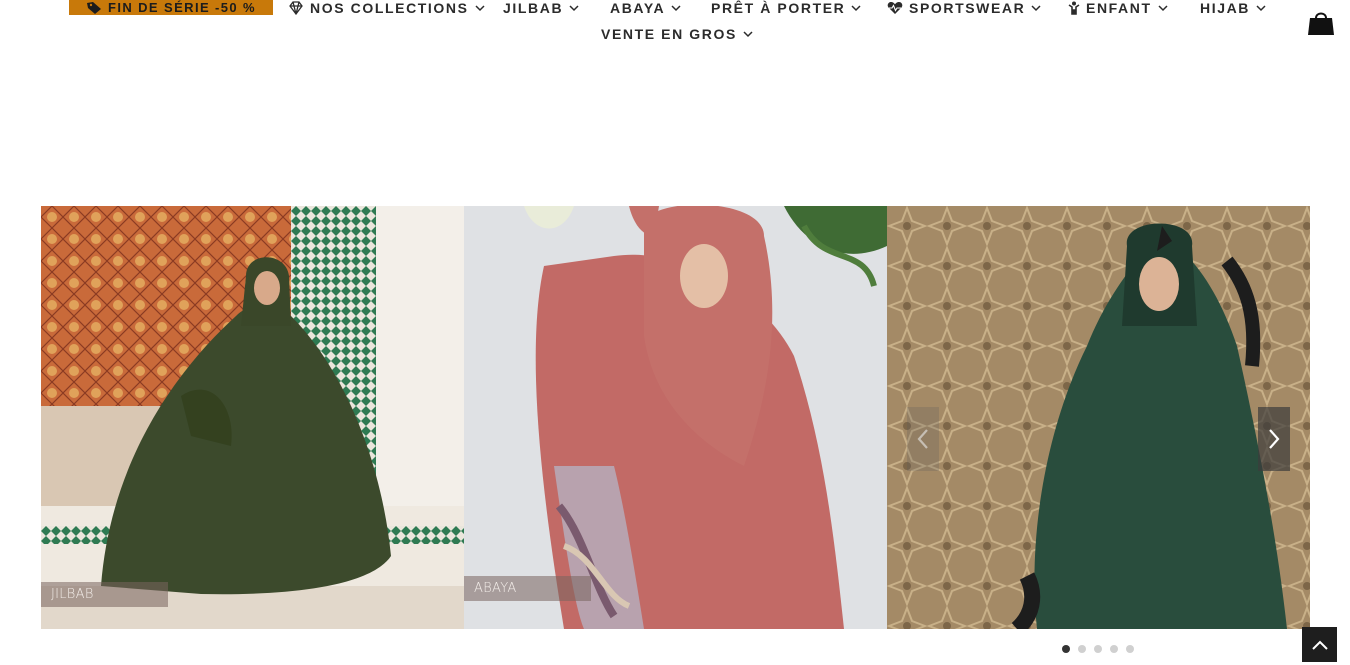 This screenshot has width=1350, height=665. What do you see at coordinates (1074, 8) in the screenshot?
I see `child-icon` at bounding box center [1074, 8].